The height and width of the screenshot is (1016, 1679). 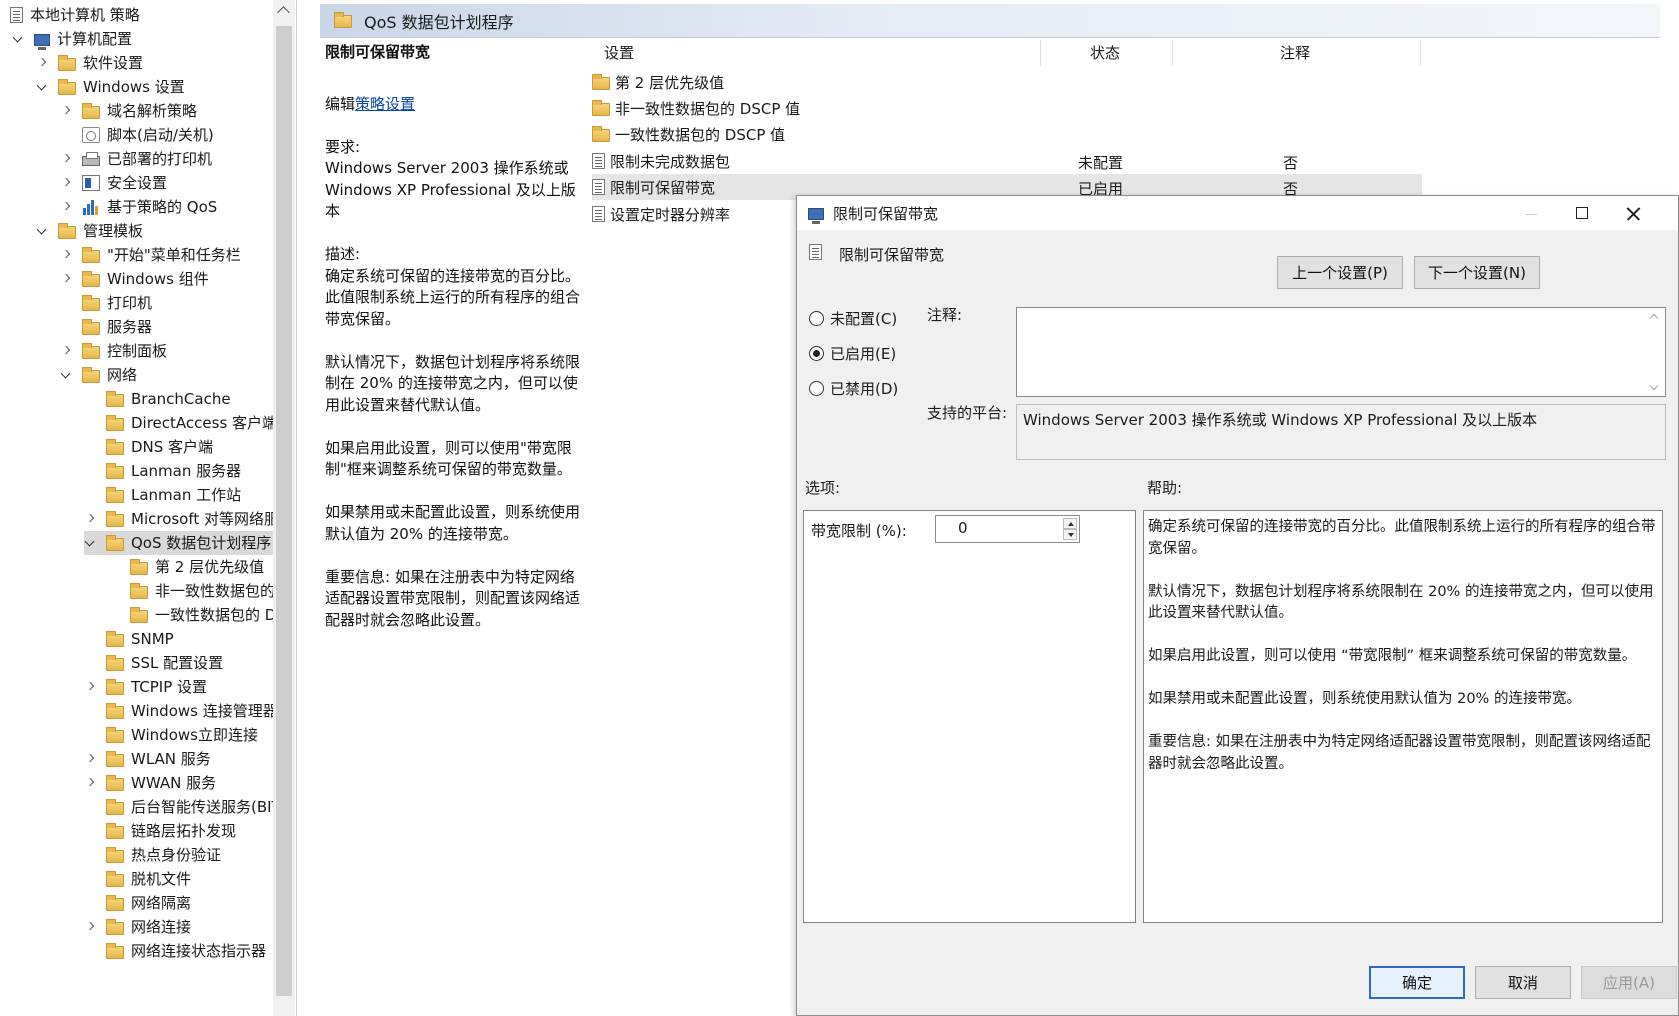 What do you see at coordinates (181, 711) in the screenshot?
I see `tree-item-wcm: Windows 连接管理器` at bounding box center [181, 711].